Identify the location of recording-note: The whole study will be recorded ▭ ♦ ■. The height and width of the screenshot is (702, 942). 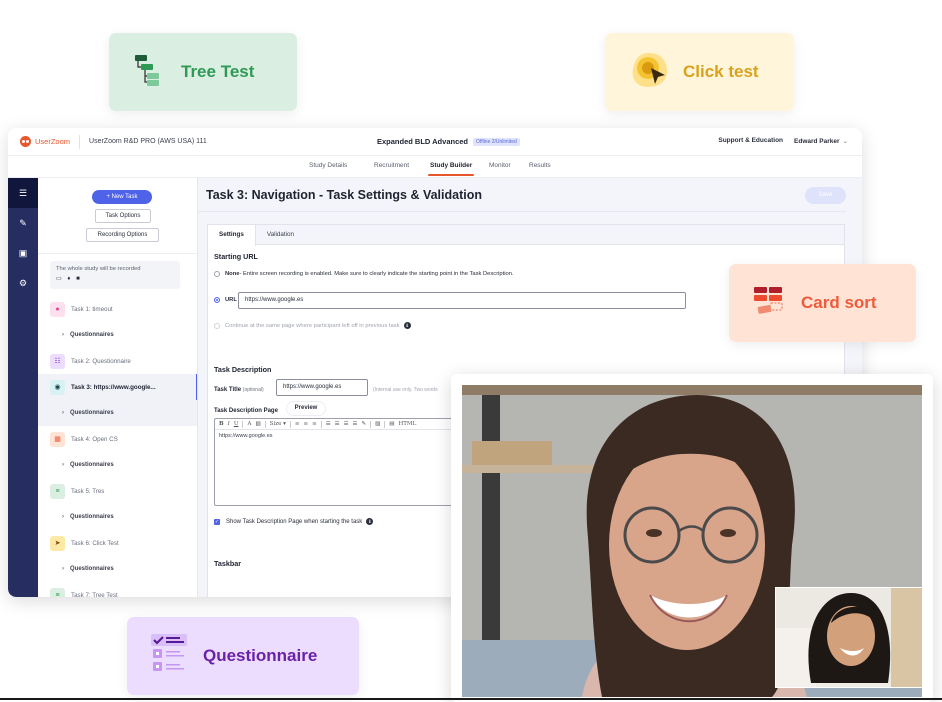
(115, 275).